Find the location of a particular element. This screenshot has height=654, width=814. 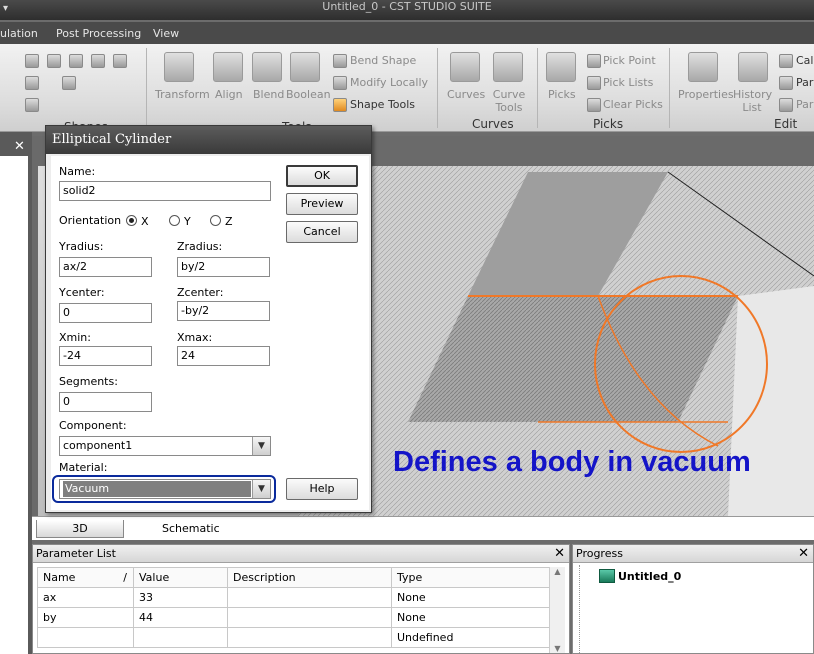

tab-schematic: Schematic is located at coordinates (191, 528).